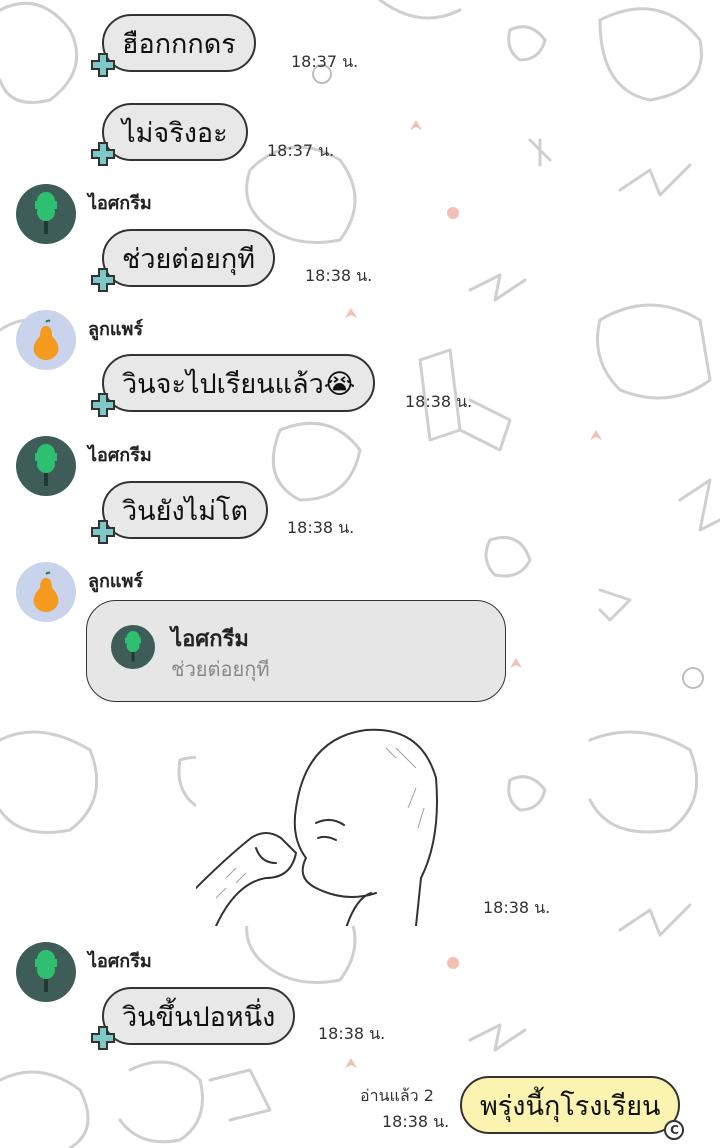  I want to click on reply-avatar, so click(133, 647).